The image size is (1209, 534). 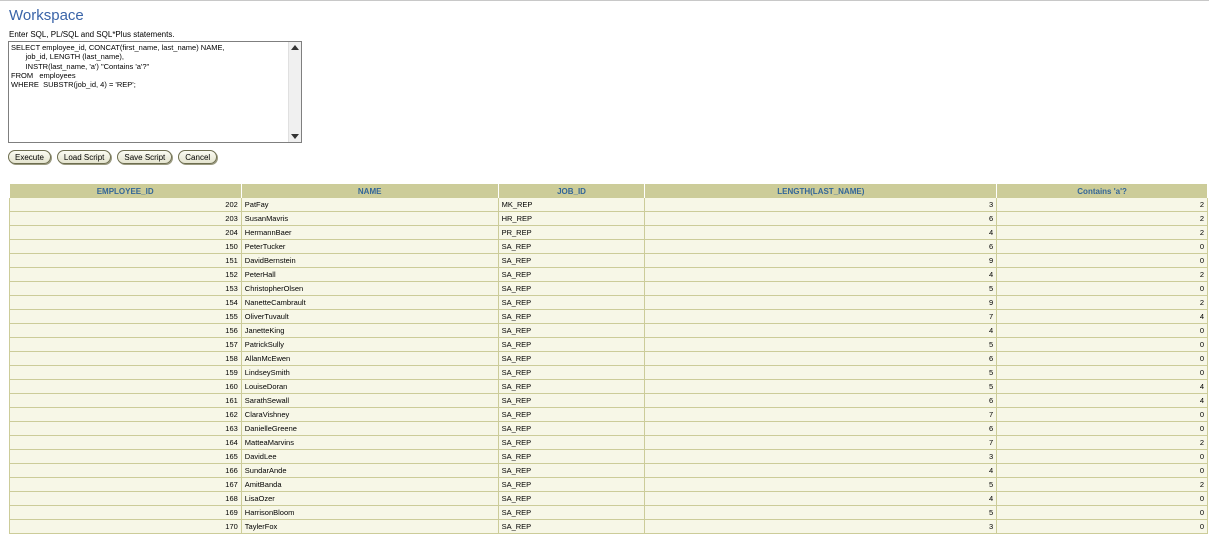 What do you see at coordinates (370, 372) in the screenshot?
I see `cell-name: LindseySmith` at bounding box center [370, 372].